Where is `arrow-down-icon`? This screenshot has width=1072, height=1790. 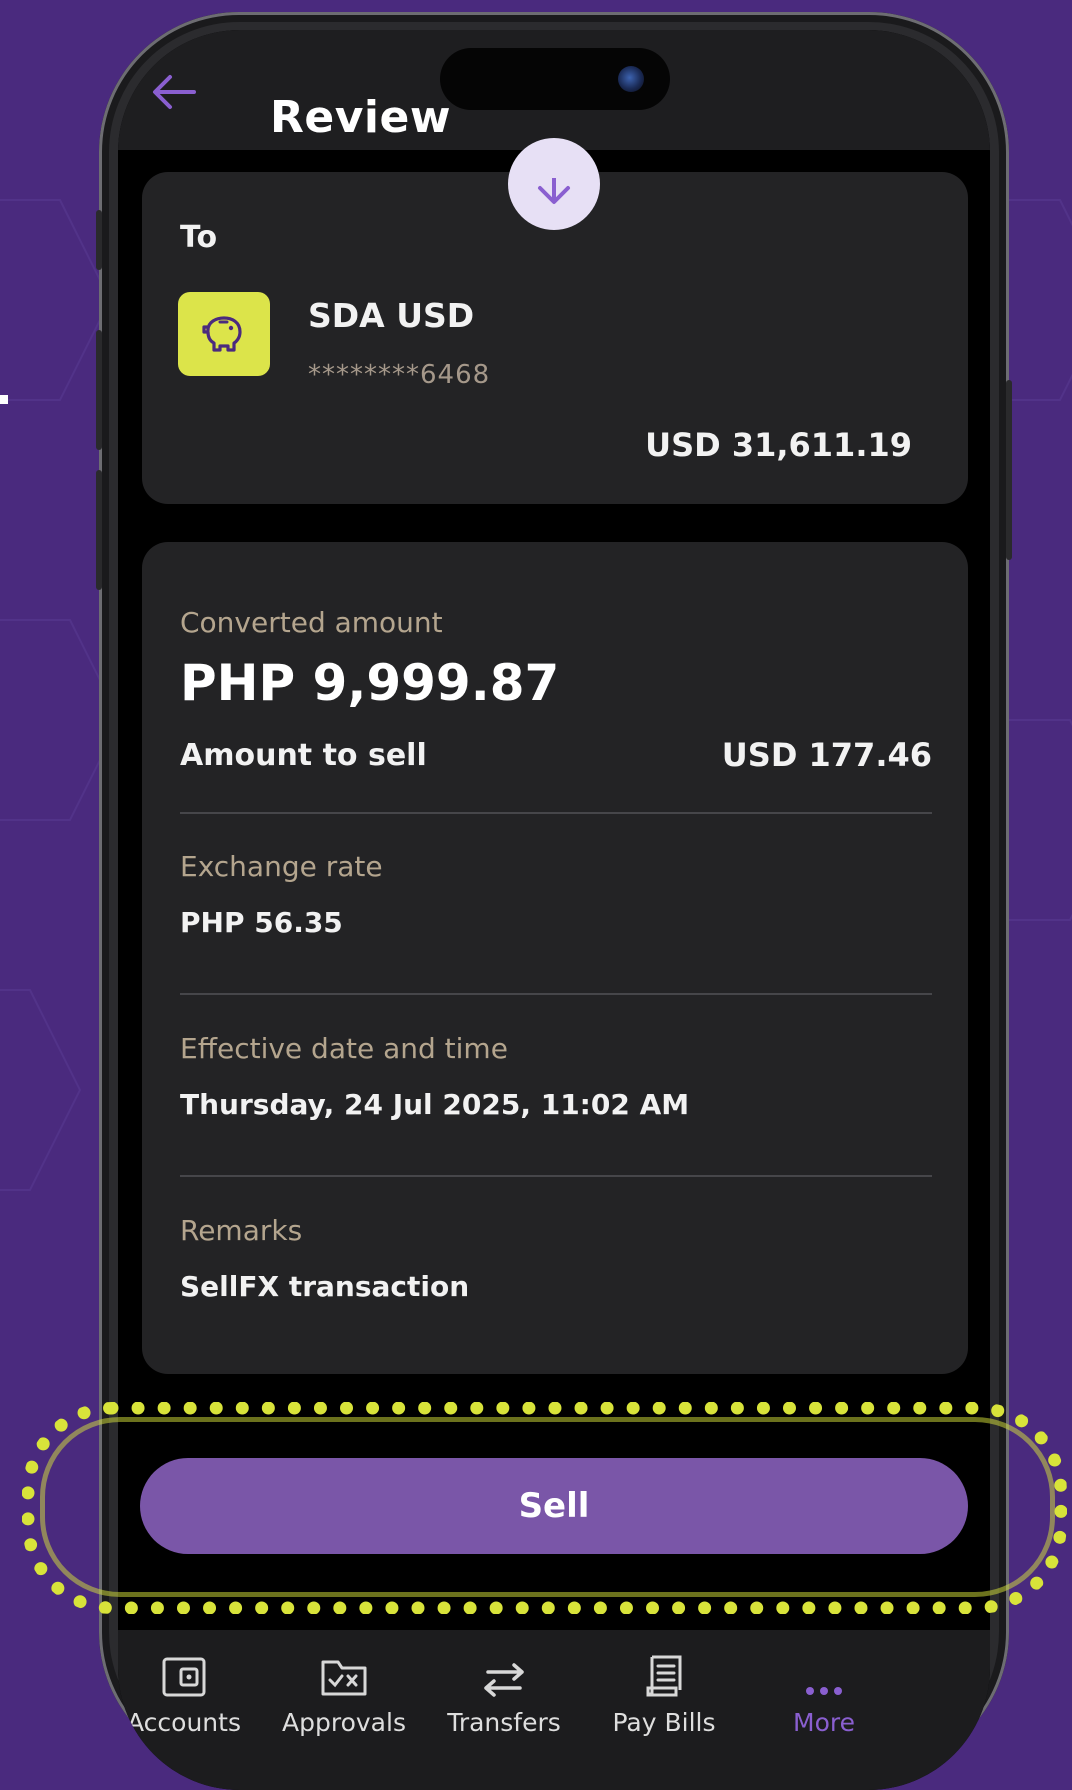 arrow-down-icon is located at coordinates (554, 191).